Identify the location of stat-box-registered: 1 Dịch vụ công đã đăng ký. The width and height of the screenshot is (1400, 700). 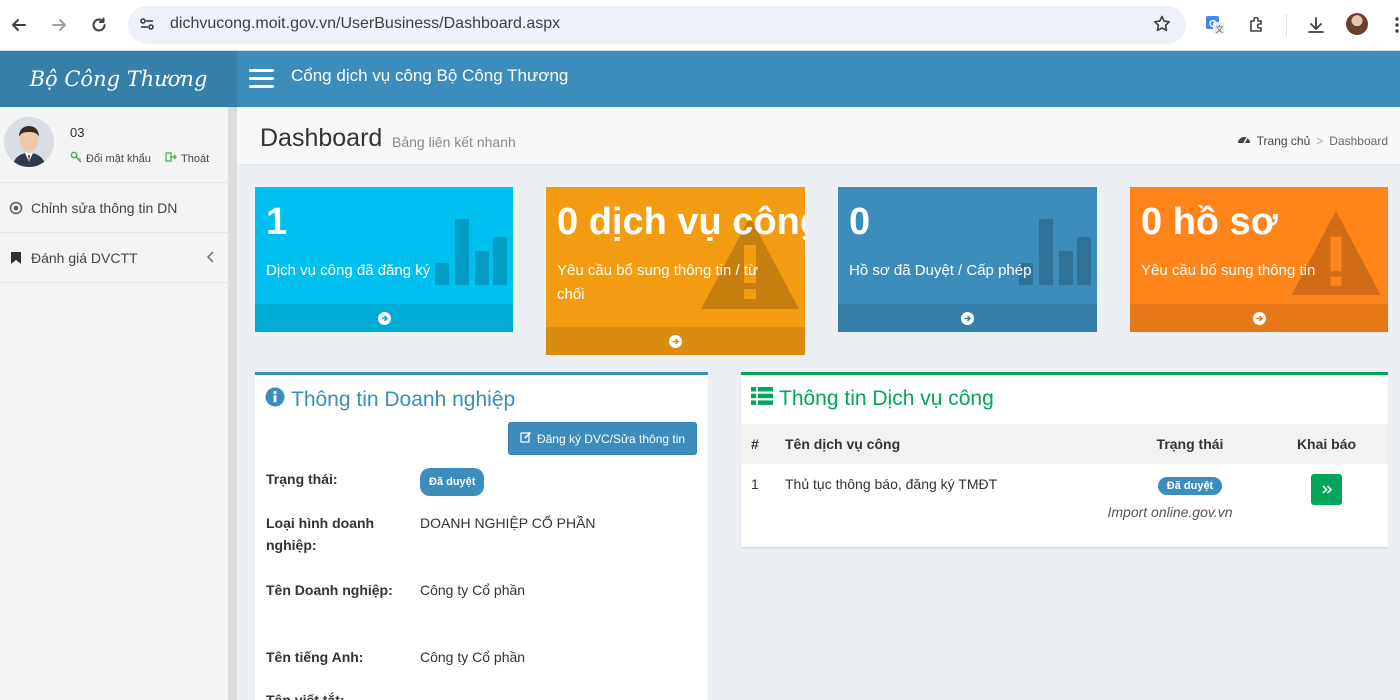
(384, 259).